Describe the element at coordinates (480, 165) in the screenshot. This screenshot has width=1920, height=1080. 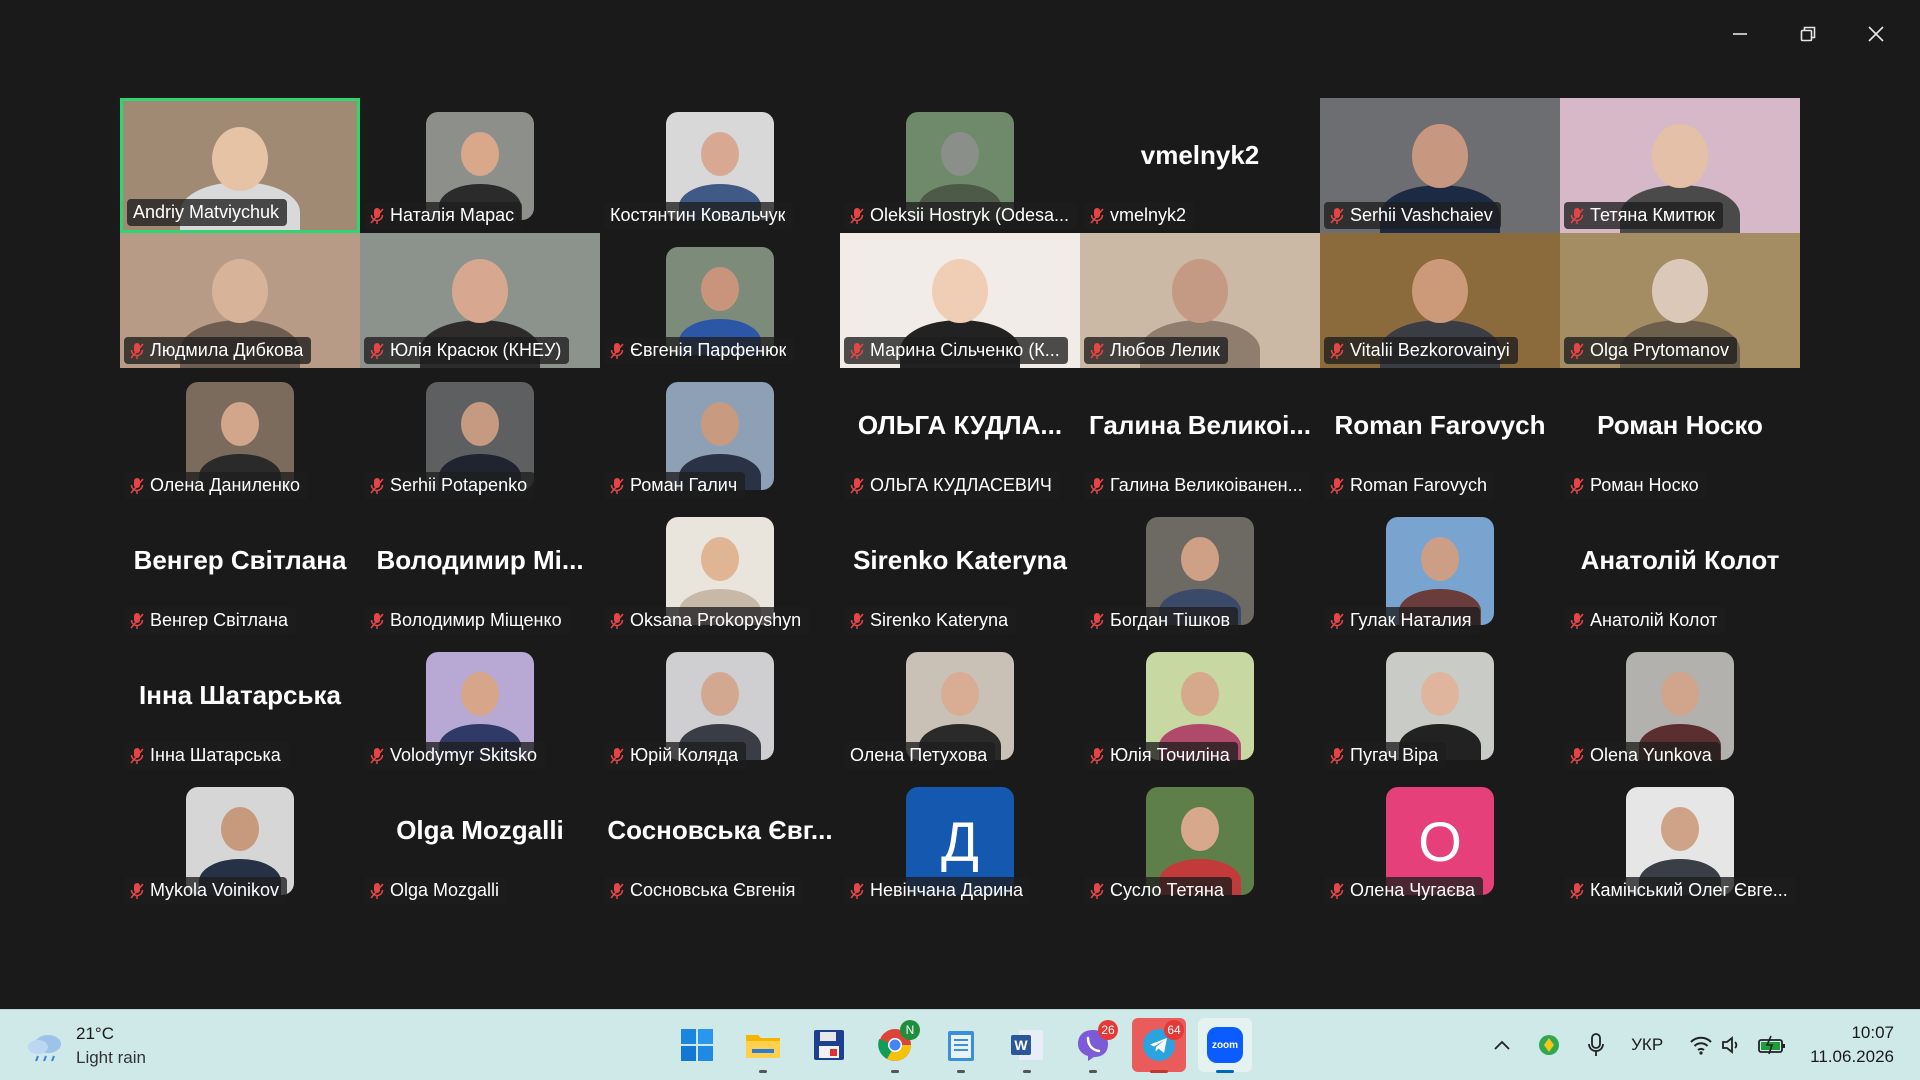
I see `participant-tile: Наталія Марас` at that location.